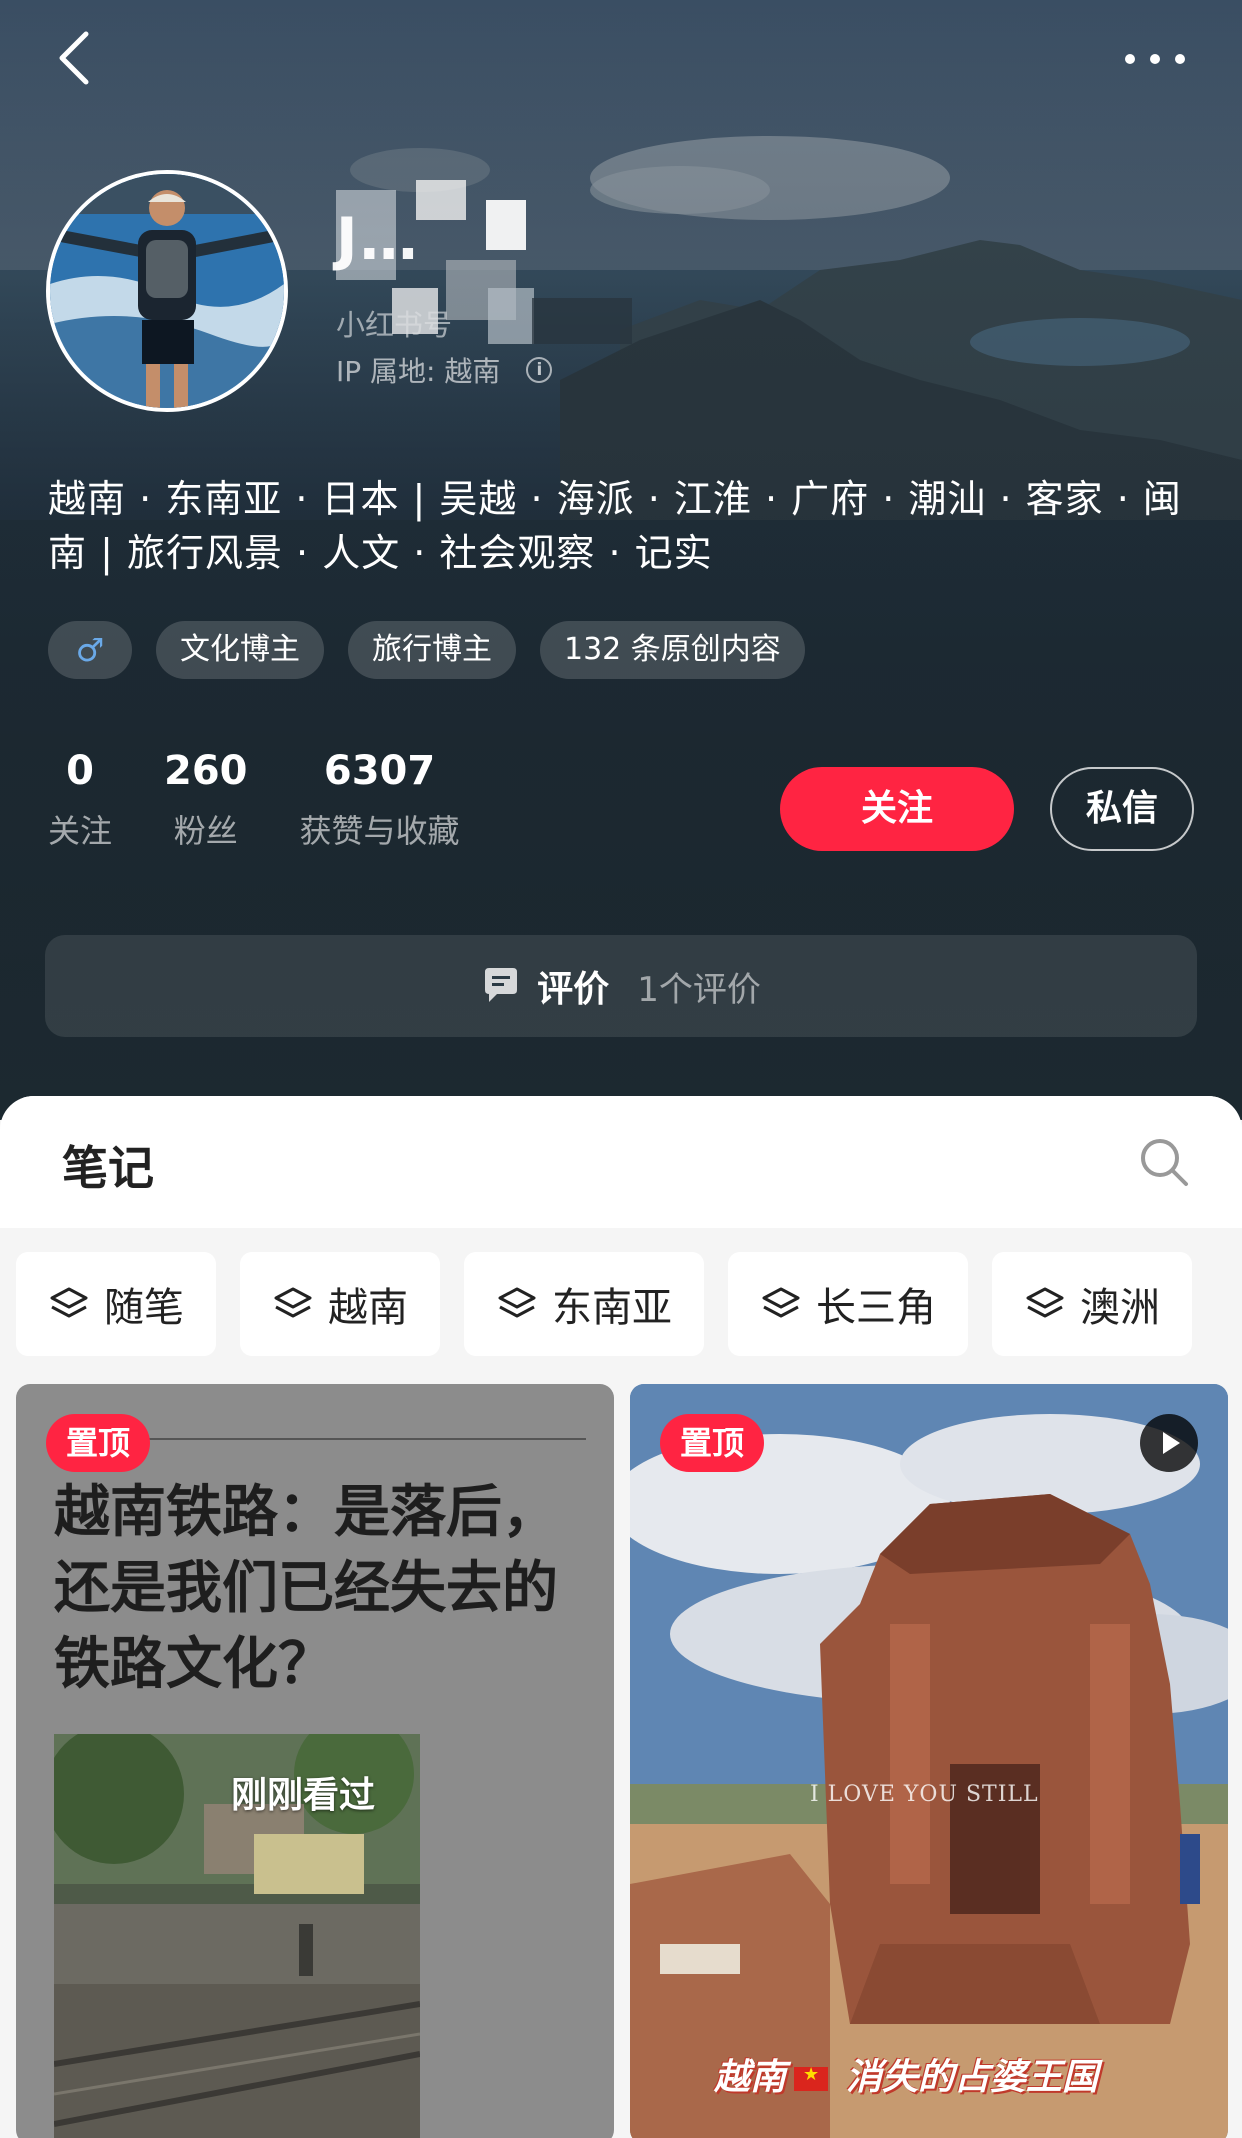 The width and height of the screenshot is (1242, 2138). Describe the element at coordinates (539, 370) in the screenshot. I see `info-icon: i` at that location.